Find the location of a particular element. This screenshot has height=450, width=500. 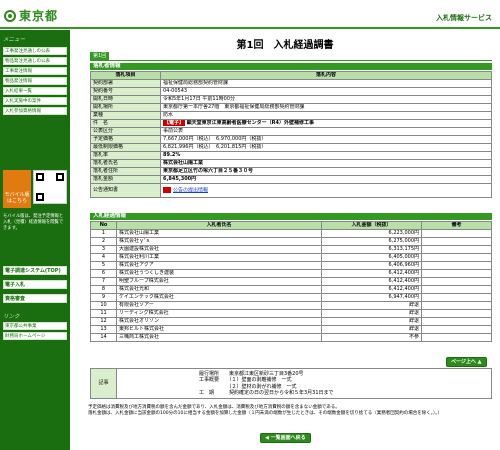

mobile-banner: モバイル版 はこちら is located at coordinates (35, 190).